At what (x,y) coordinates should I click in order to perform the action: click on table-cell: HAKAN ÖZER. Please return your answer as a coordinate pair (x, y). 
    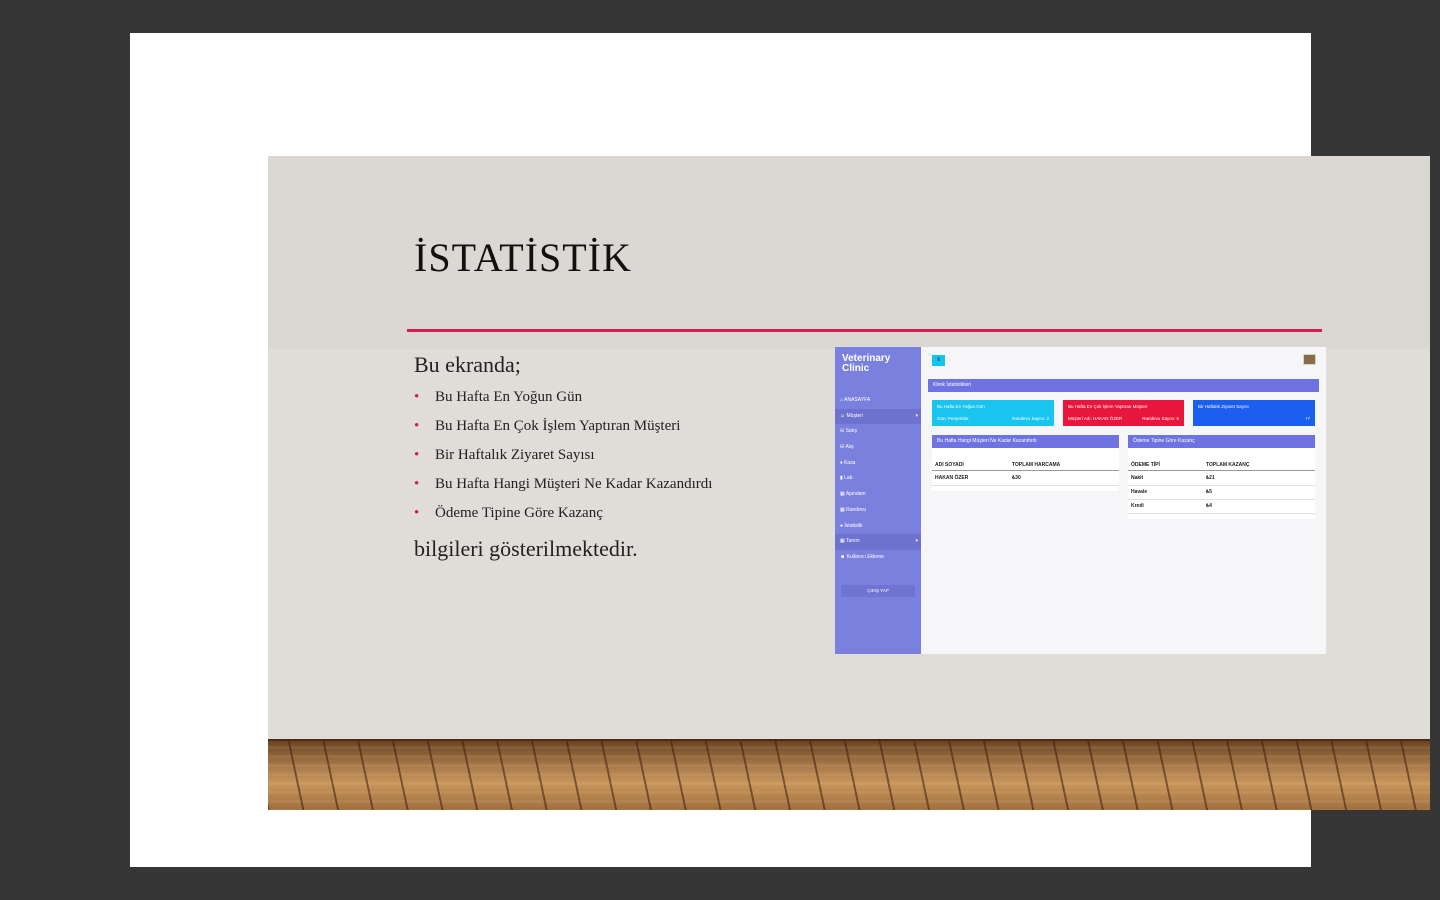
    Looking at the image, I should click on (952, 478).